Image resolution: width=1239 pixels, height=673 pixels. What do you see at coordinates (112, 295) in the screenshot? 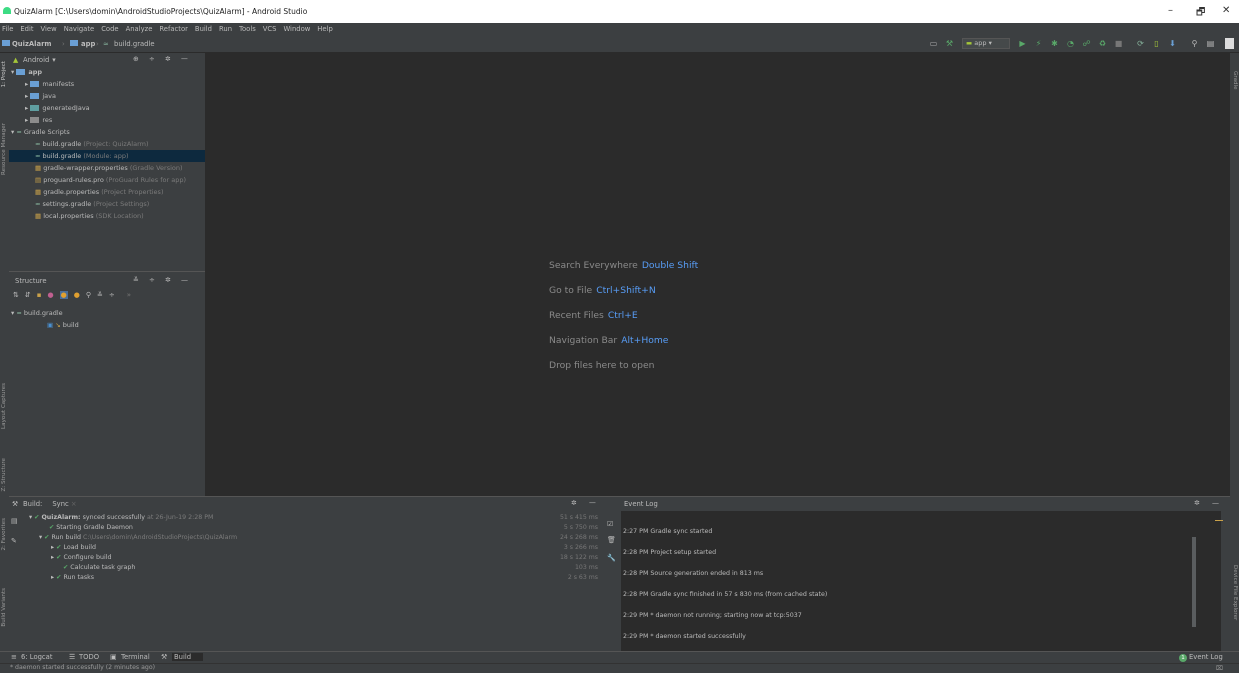
I see `collapse-icon: ÷` at bounding box center [112, 295].